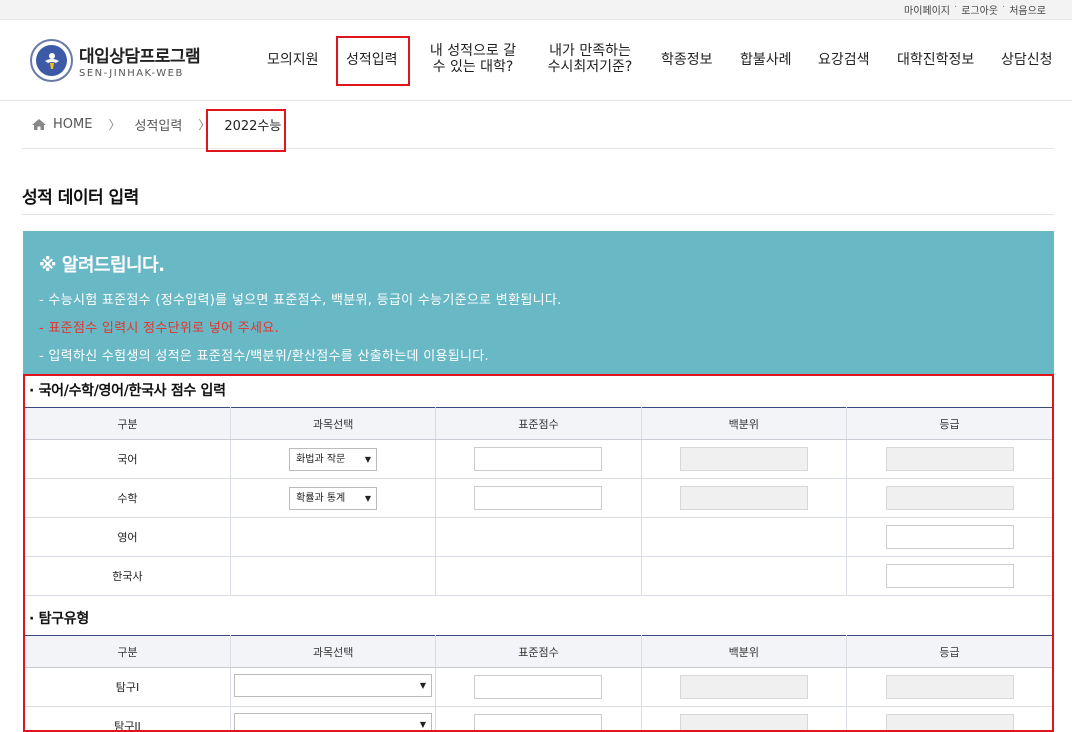  What do you see at coordinates (1027, 60) in the screenshot?
I see `nav-consult-request: 상담신청` at bounding box center [1027, 60].